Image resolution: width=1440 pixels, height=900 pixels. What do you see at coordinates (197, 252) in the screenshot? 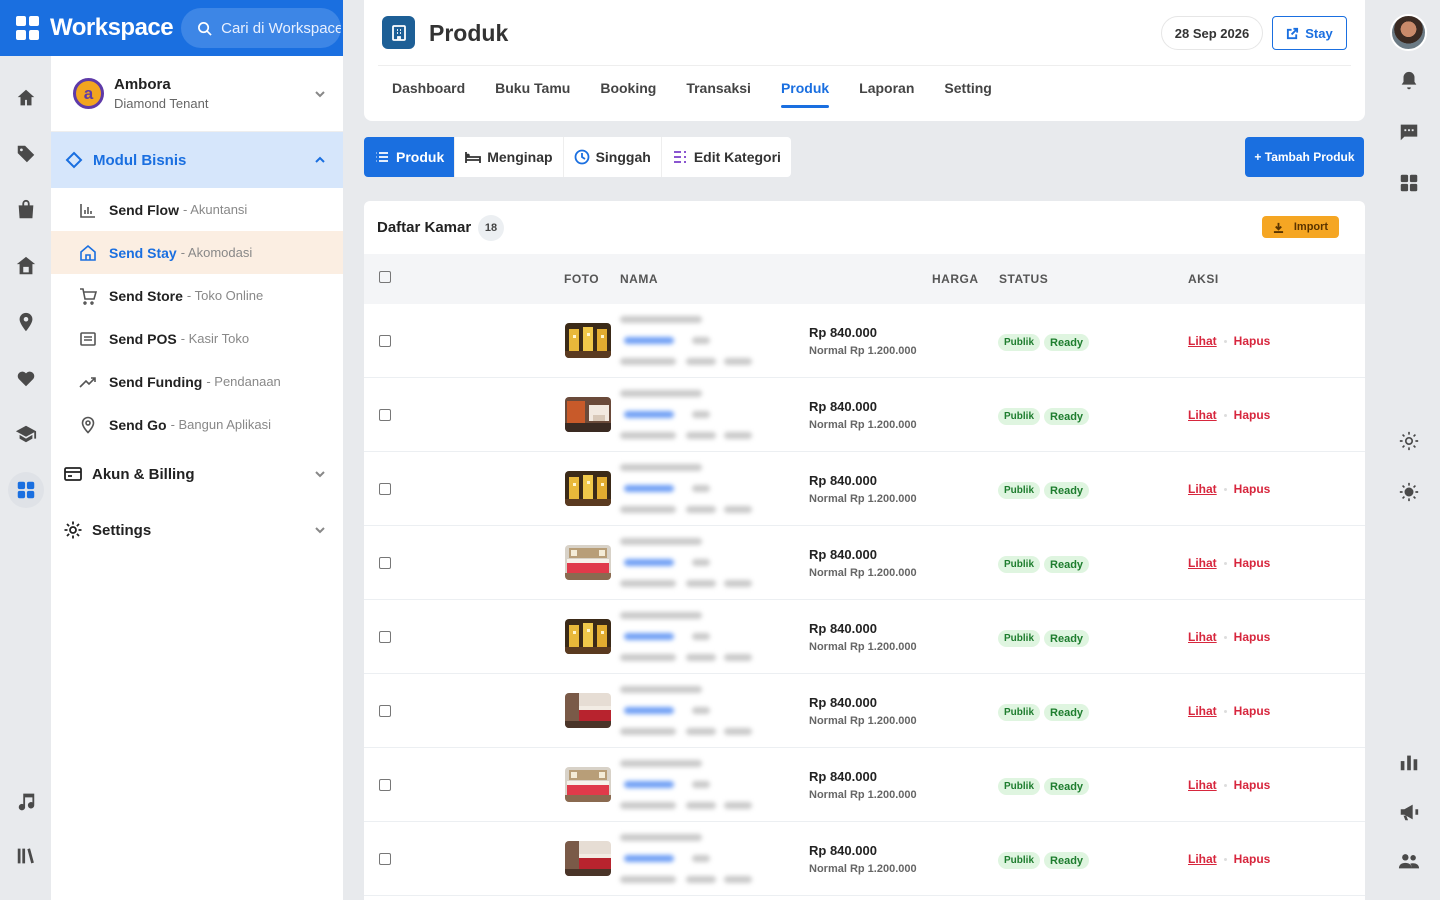
I see `sidebar-item-send-stay: Send Stay - Akomodasi` at bounding box center [197, 252].